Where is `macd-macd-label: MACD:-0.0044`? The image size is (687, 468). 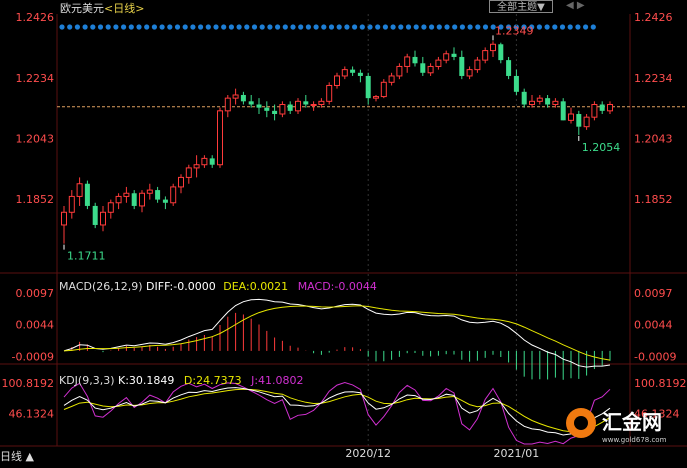 macd-macd-label: MACD:-0.0044 is located at coordinates (337, 286).